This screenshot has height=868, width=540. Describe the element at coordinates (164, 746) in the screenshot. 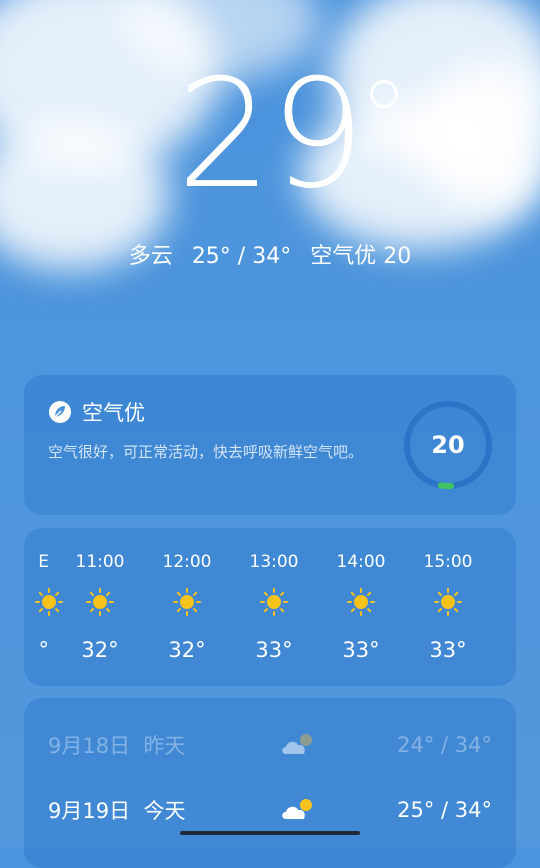

I see `day-label: 昨天` at that location.